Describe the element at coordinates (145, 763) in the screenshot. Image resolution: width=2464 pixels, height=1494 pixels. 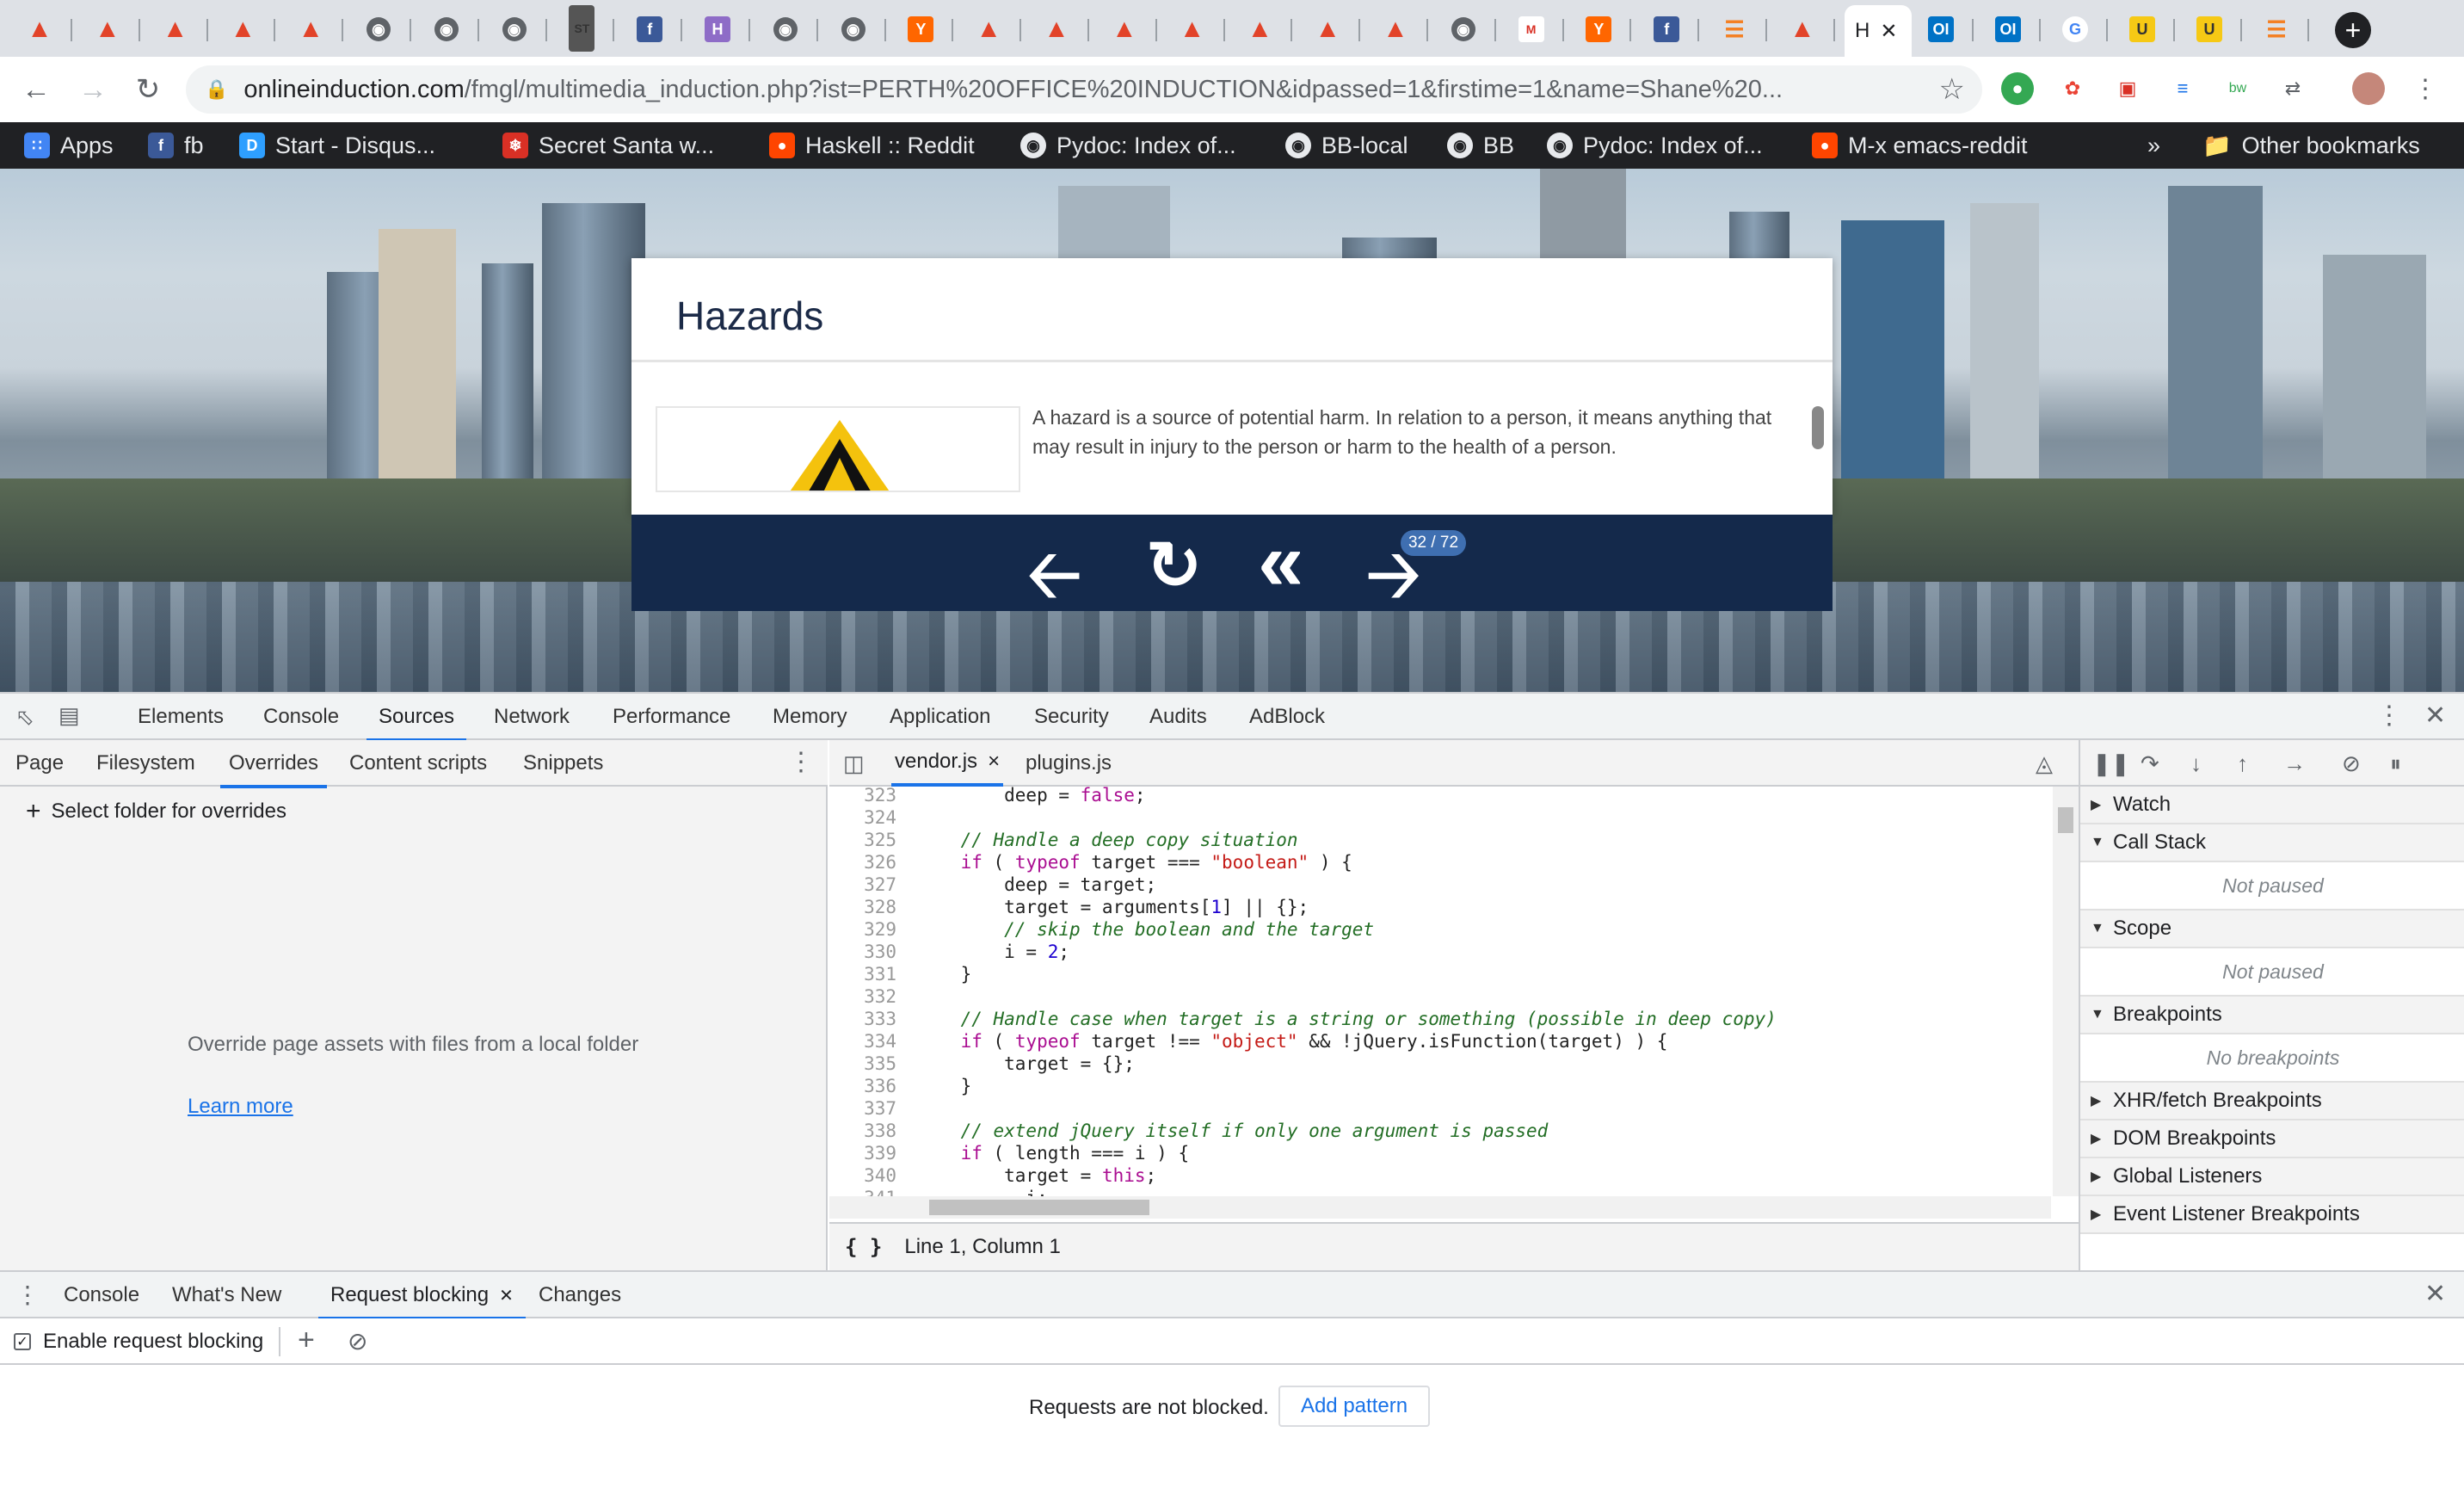
I see `navigator-tab-filesystem: Filesystem` at that location.